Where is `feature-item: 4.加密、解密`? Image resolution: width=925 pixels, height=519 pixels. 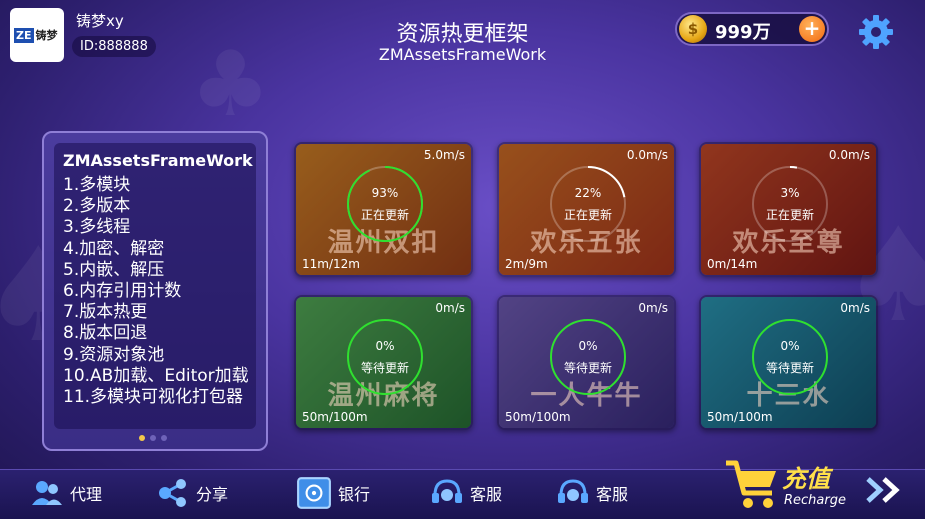 feature-item: 4.加密、解密 is located at coordinates (114, 248).